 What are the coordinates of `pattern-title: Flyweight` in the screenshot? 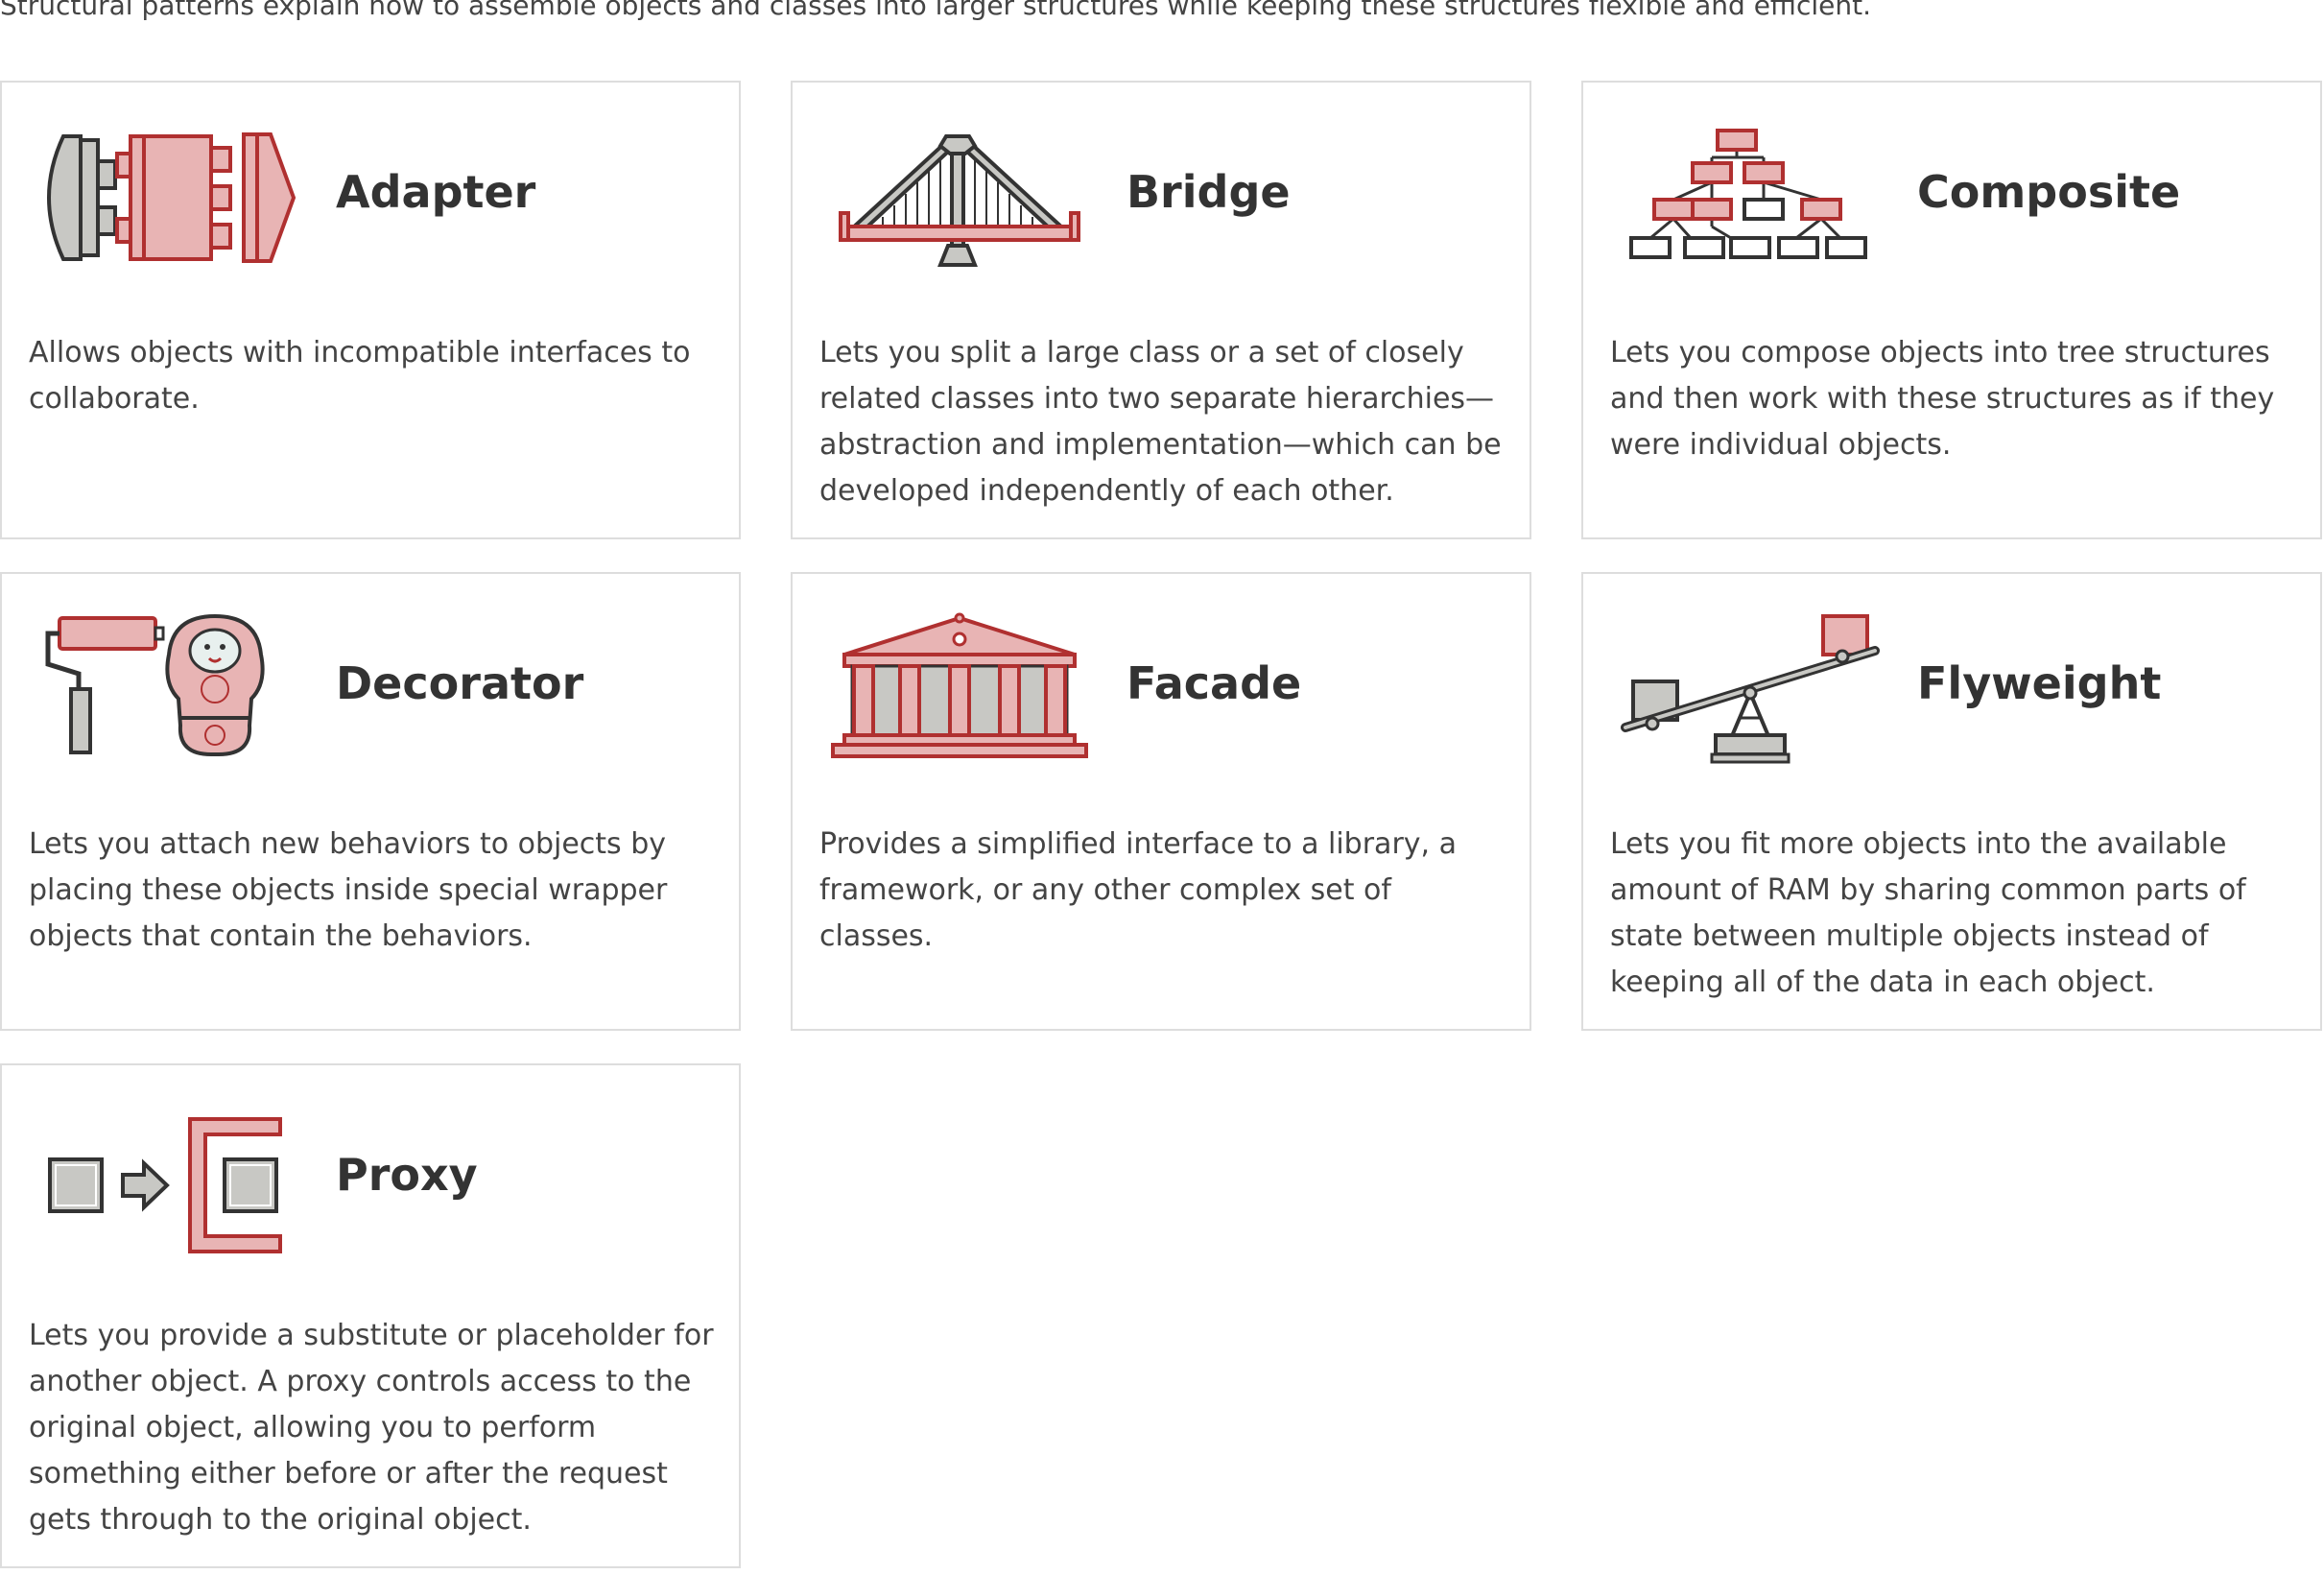 It's located at (2039, 683).